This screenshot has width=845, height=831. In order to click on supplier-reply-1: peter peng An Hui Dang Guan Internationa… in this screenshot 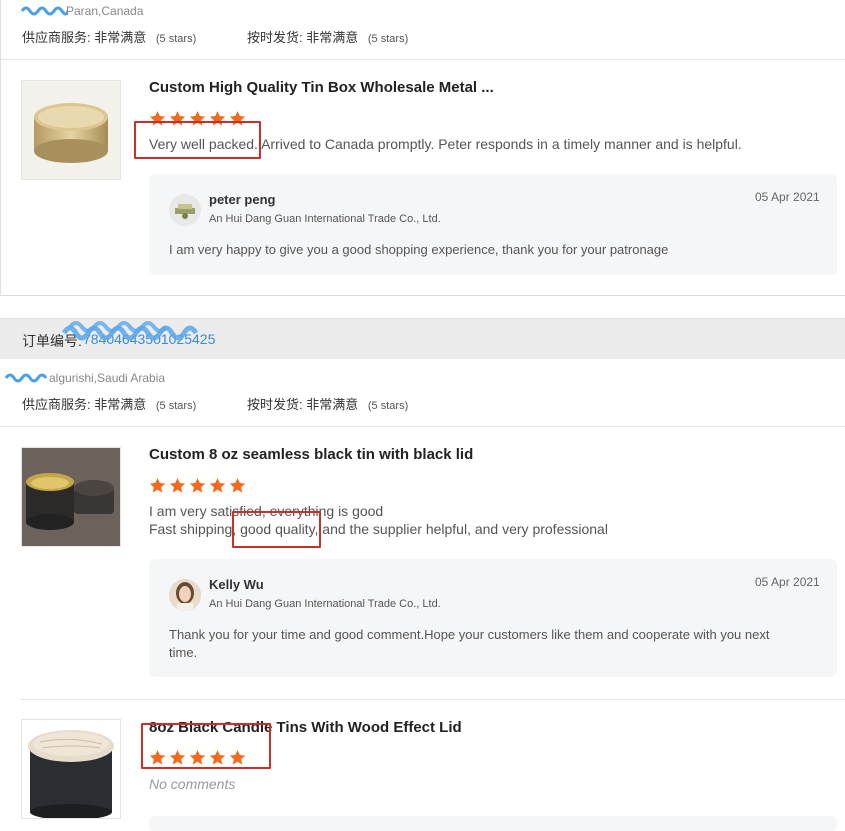, I will do `click(493, 224)`.